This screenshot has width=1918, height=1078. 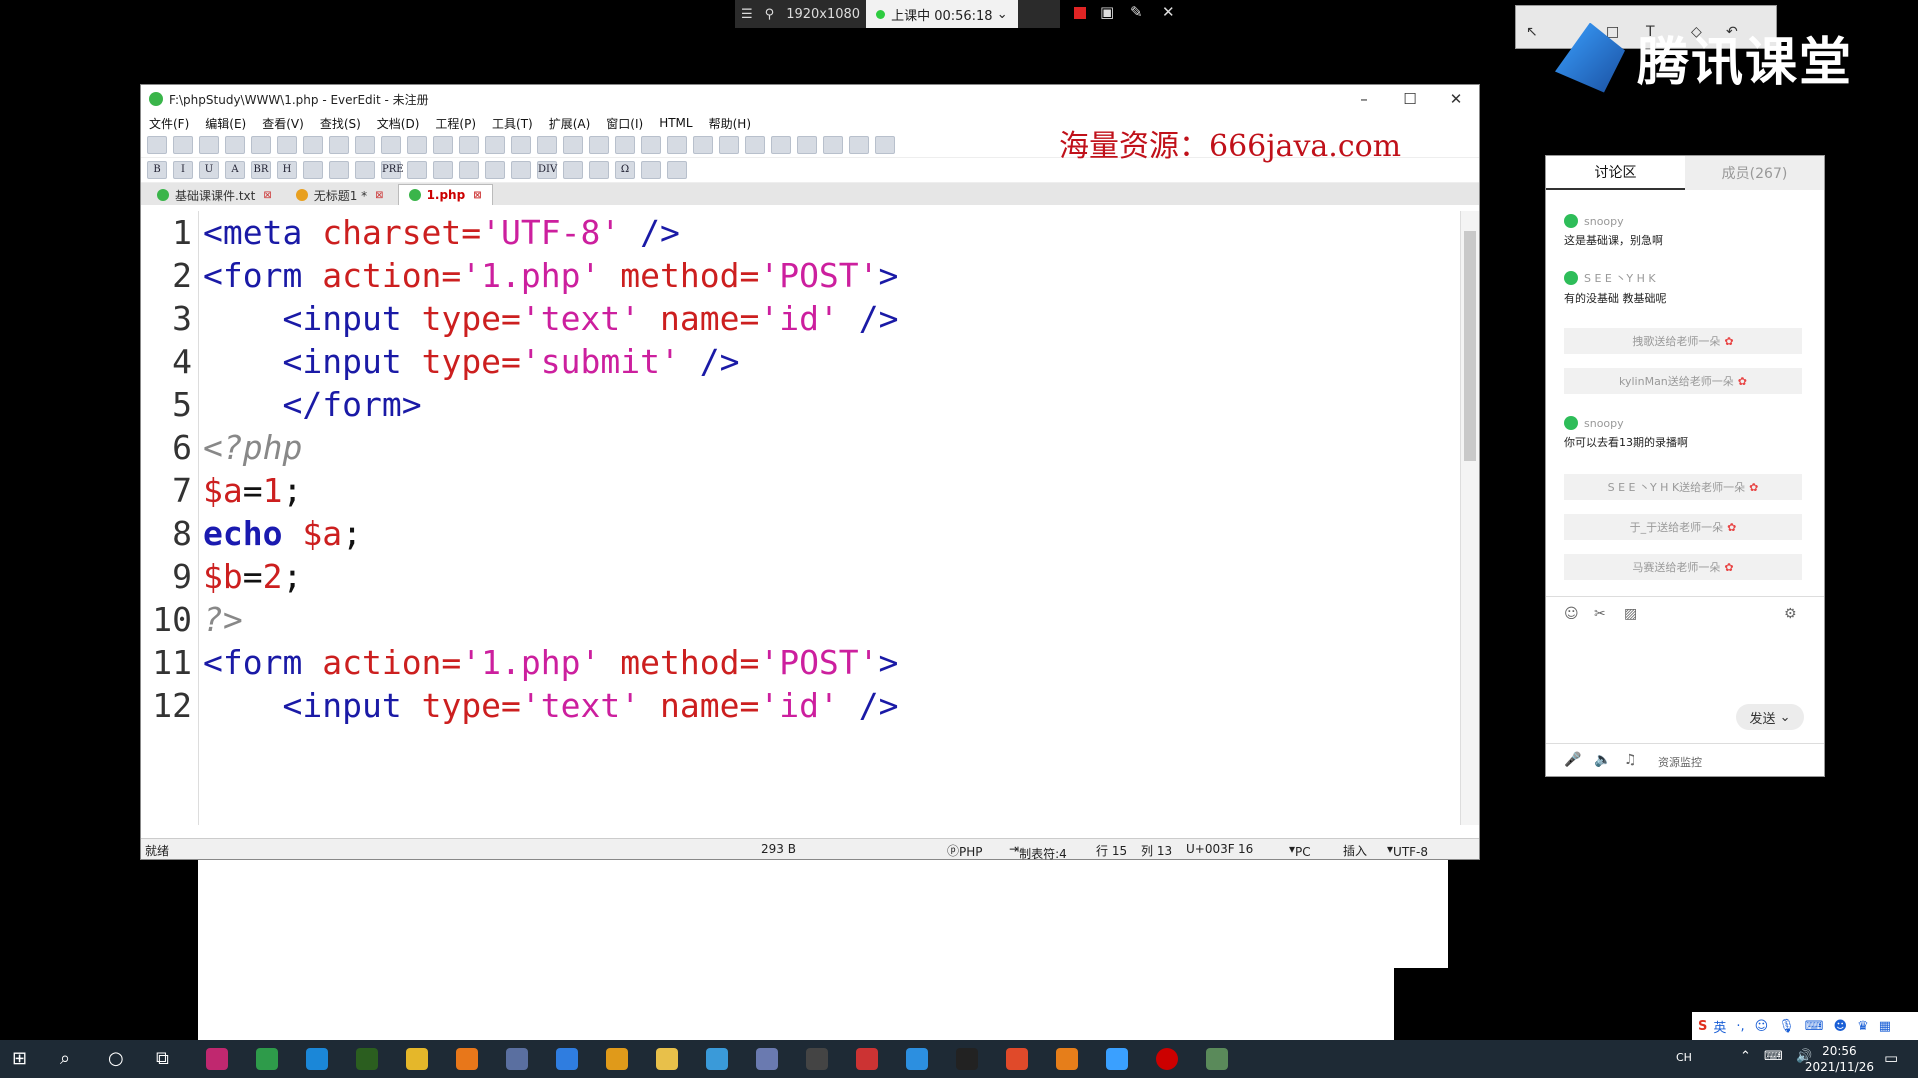 What do you see at coordinates (770, 14) in the screenshot?
I see `pin-icon: ⚲` at bounding box center [770, 14].